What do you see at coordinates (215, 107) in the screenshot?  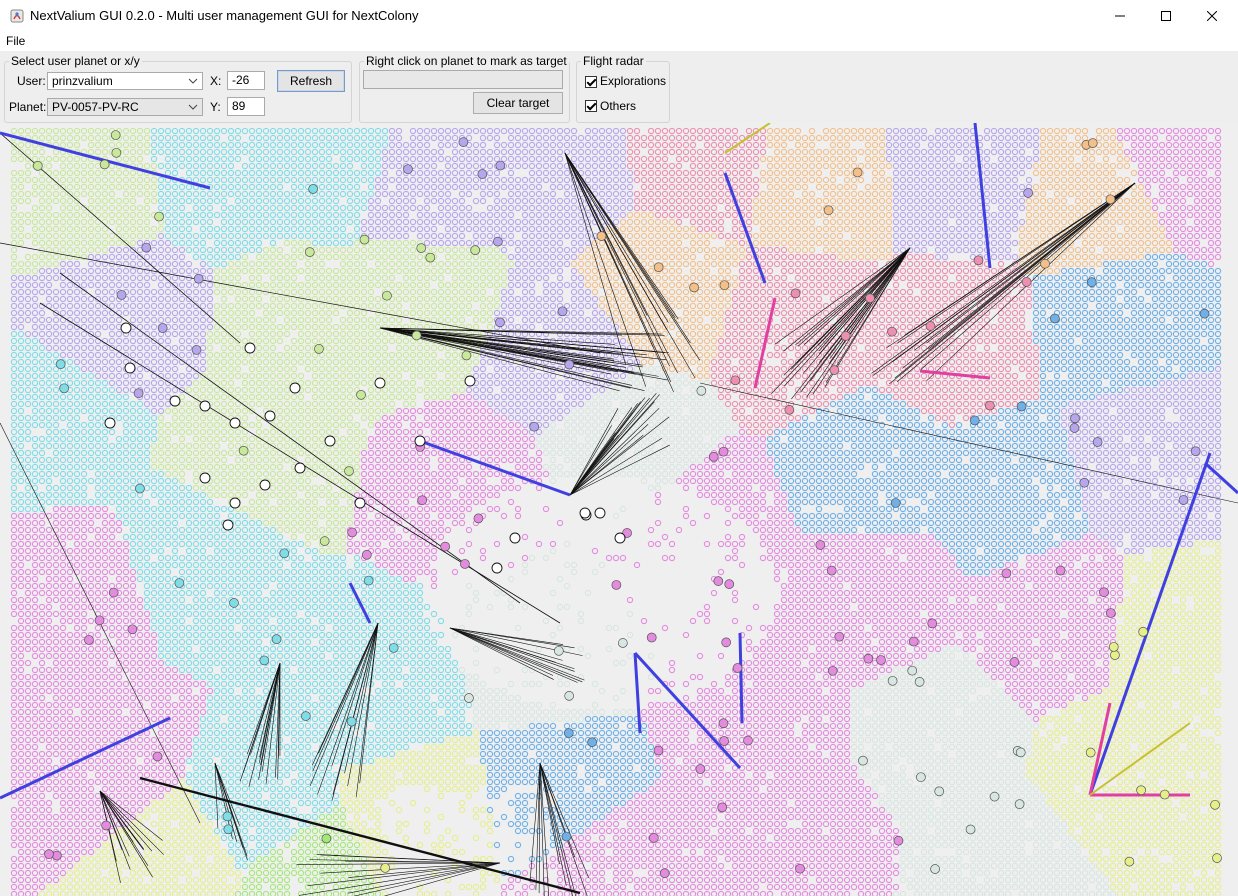 I see `y-label: Y:` at bounding box center [215, 107].